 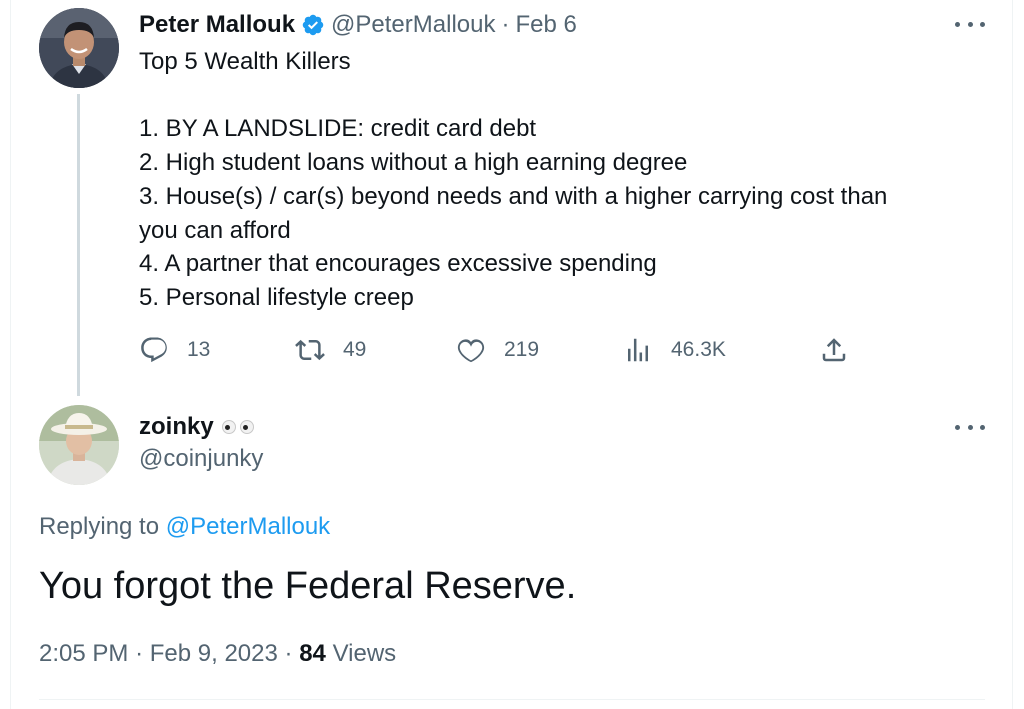 What do you see at coordinates (545, 25) in the screenshot?
I see `tweet-date: Feb 6` at bounding box center [545, 25].